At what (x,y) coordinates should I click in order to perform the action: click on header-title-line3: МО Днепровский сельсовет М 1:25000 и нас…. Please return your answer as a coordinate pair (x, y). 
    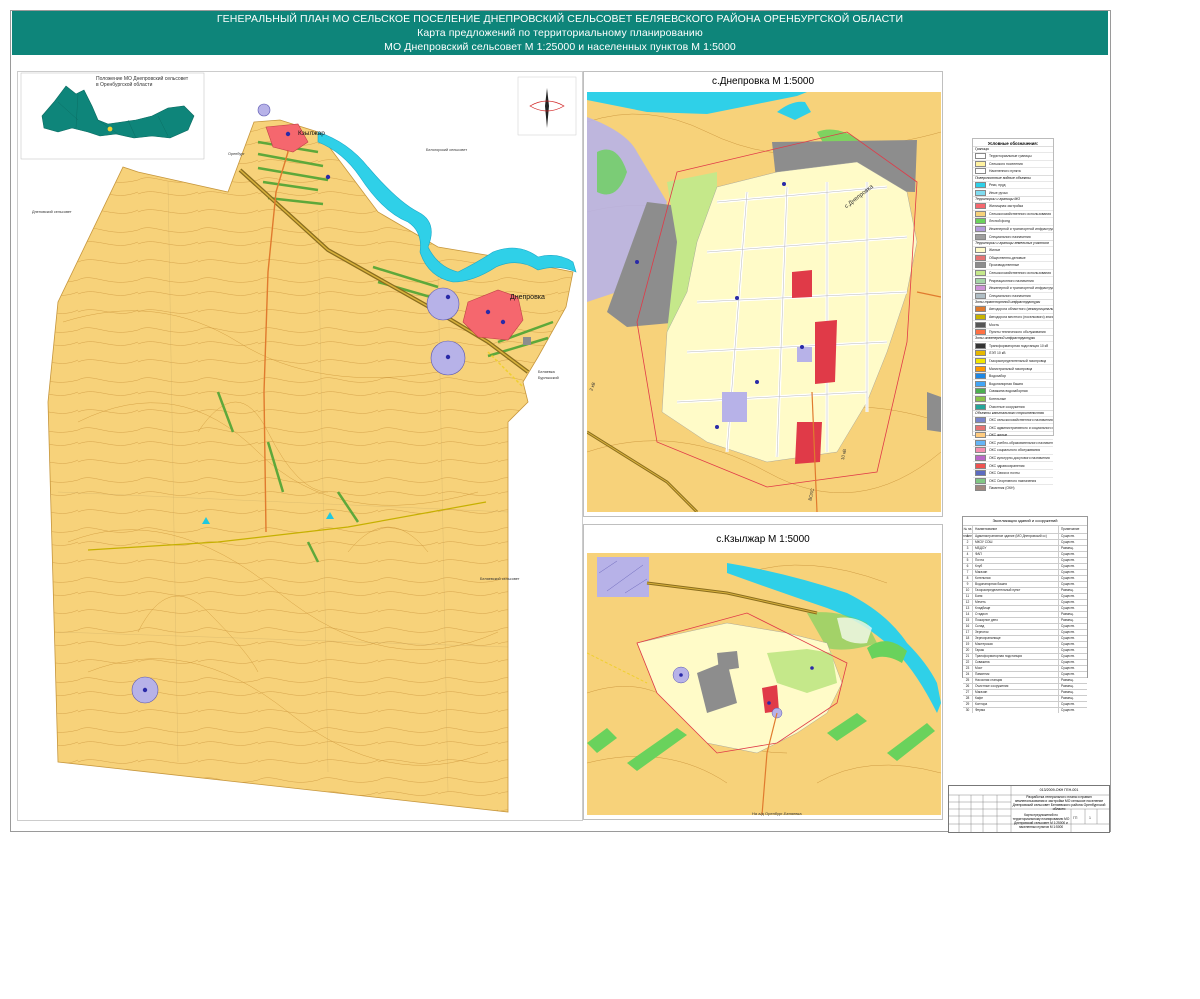
    Looking at the image, I should click on (560, 47).